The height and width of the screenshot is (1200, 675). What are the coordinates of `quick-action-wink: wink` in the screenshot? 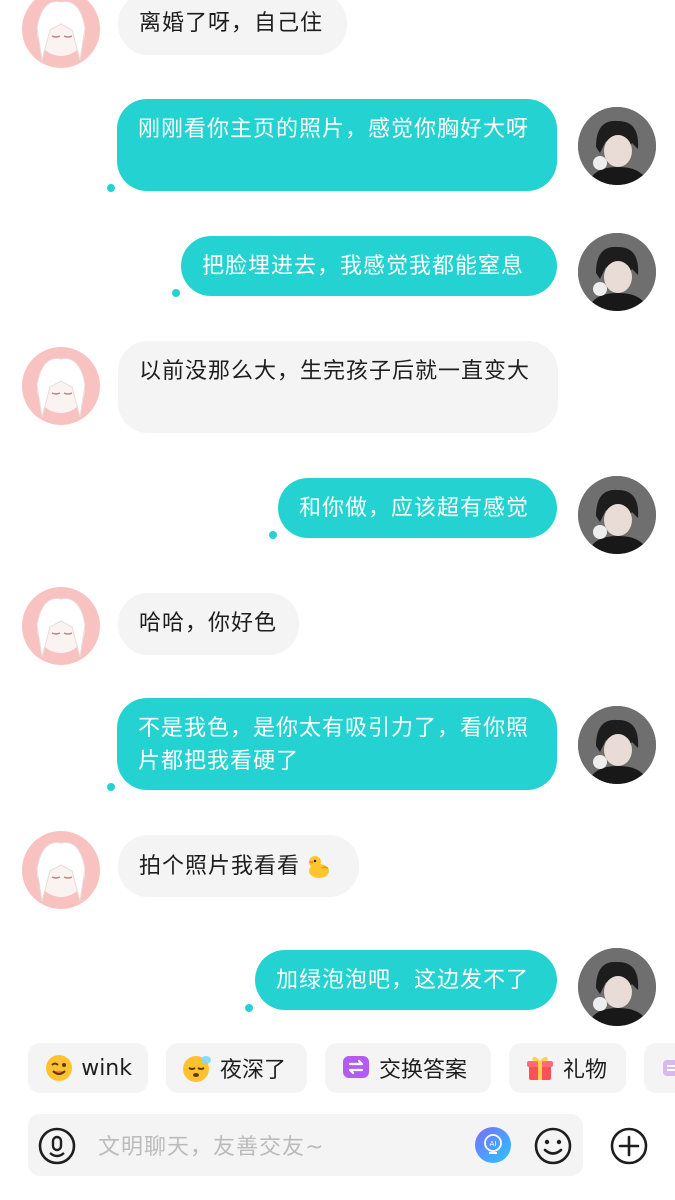 It's located at (88, 1068).